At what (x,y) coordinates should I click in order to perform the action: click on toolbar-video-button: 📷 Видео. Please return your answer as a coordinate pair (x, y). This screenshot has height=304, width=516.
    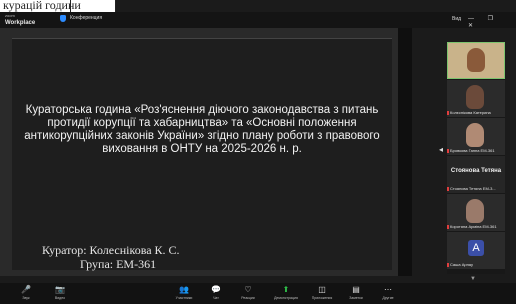
    Looking at the image, I should click on (60, 293).